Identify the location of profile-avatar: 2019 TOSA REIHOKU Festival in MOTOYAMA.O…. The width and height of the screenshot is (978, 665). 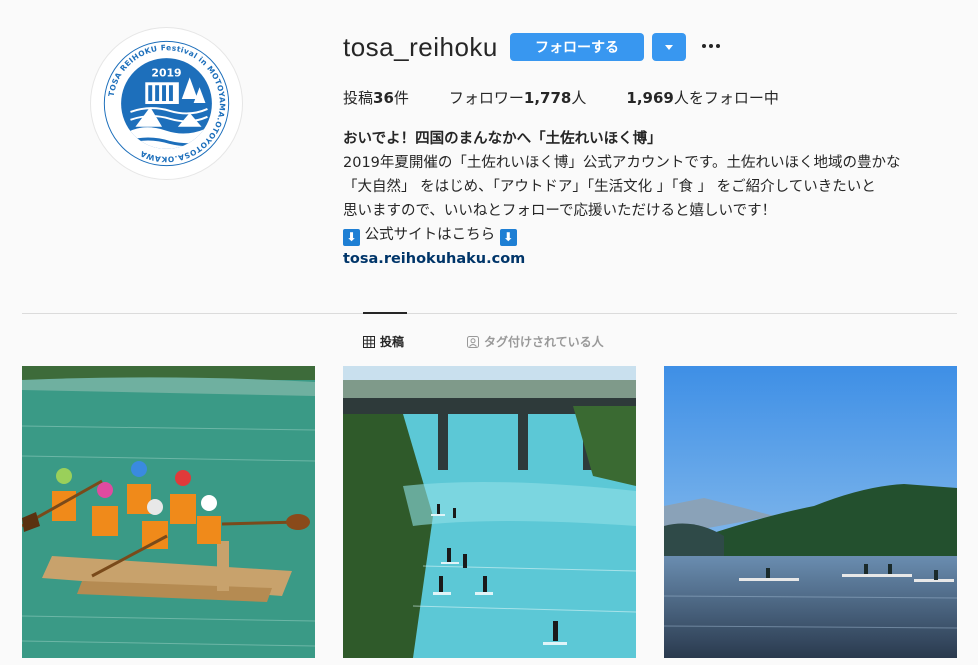
(166, 103).